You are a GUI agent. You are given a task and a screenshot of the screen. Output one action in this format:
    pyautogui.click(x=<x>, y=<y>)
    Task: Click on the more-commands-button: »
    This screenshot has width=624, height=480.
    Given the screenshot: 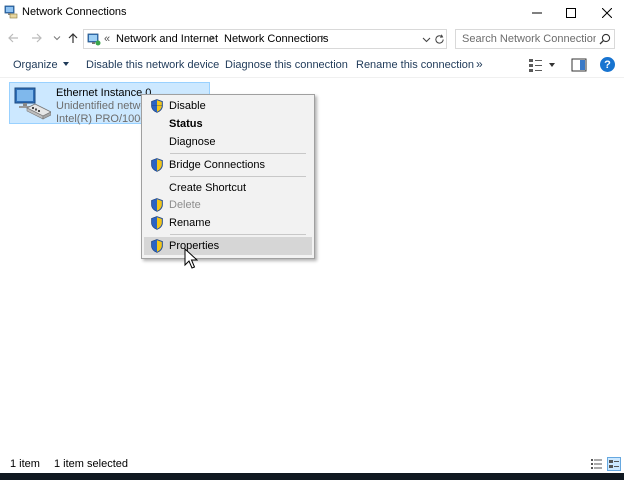 What is the action you would take?
    pyautogui.click(x=479, y=64)
    